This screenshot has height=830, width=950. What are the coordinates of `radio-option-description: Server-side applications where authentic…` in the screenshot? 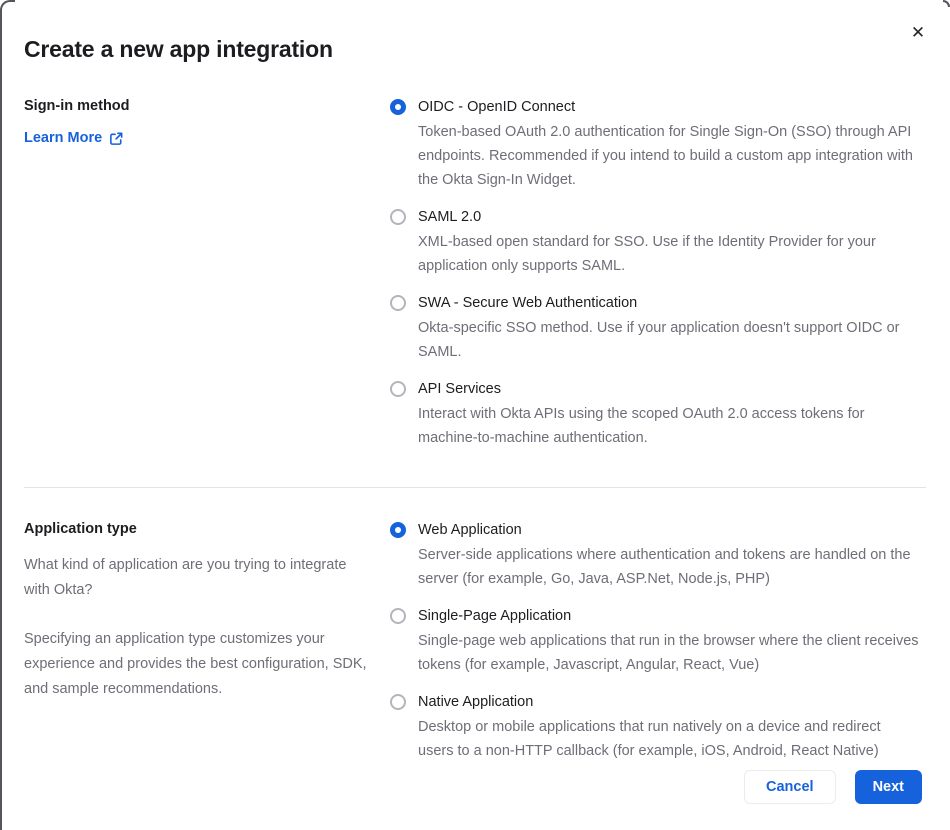 It's located at (664, 567).